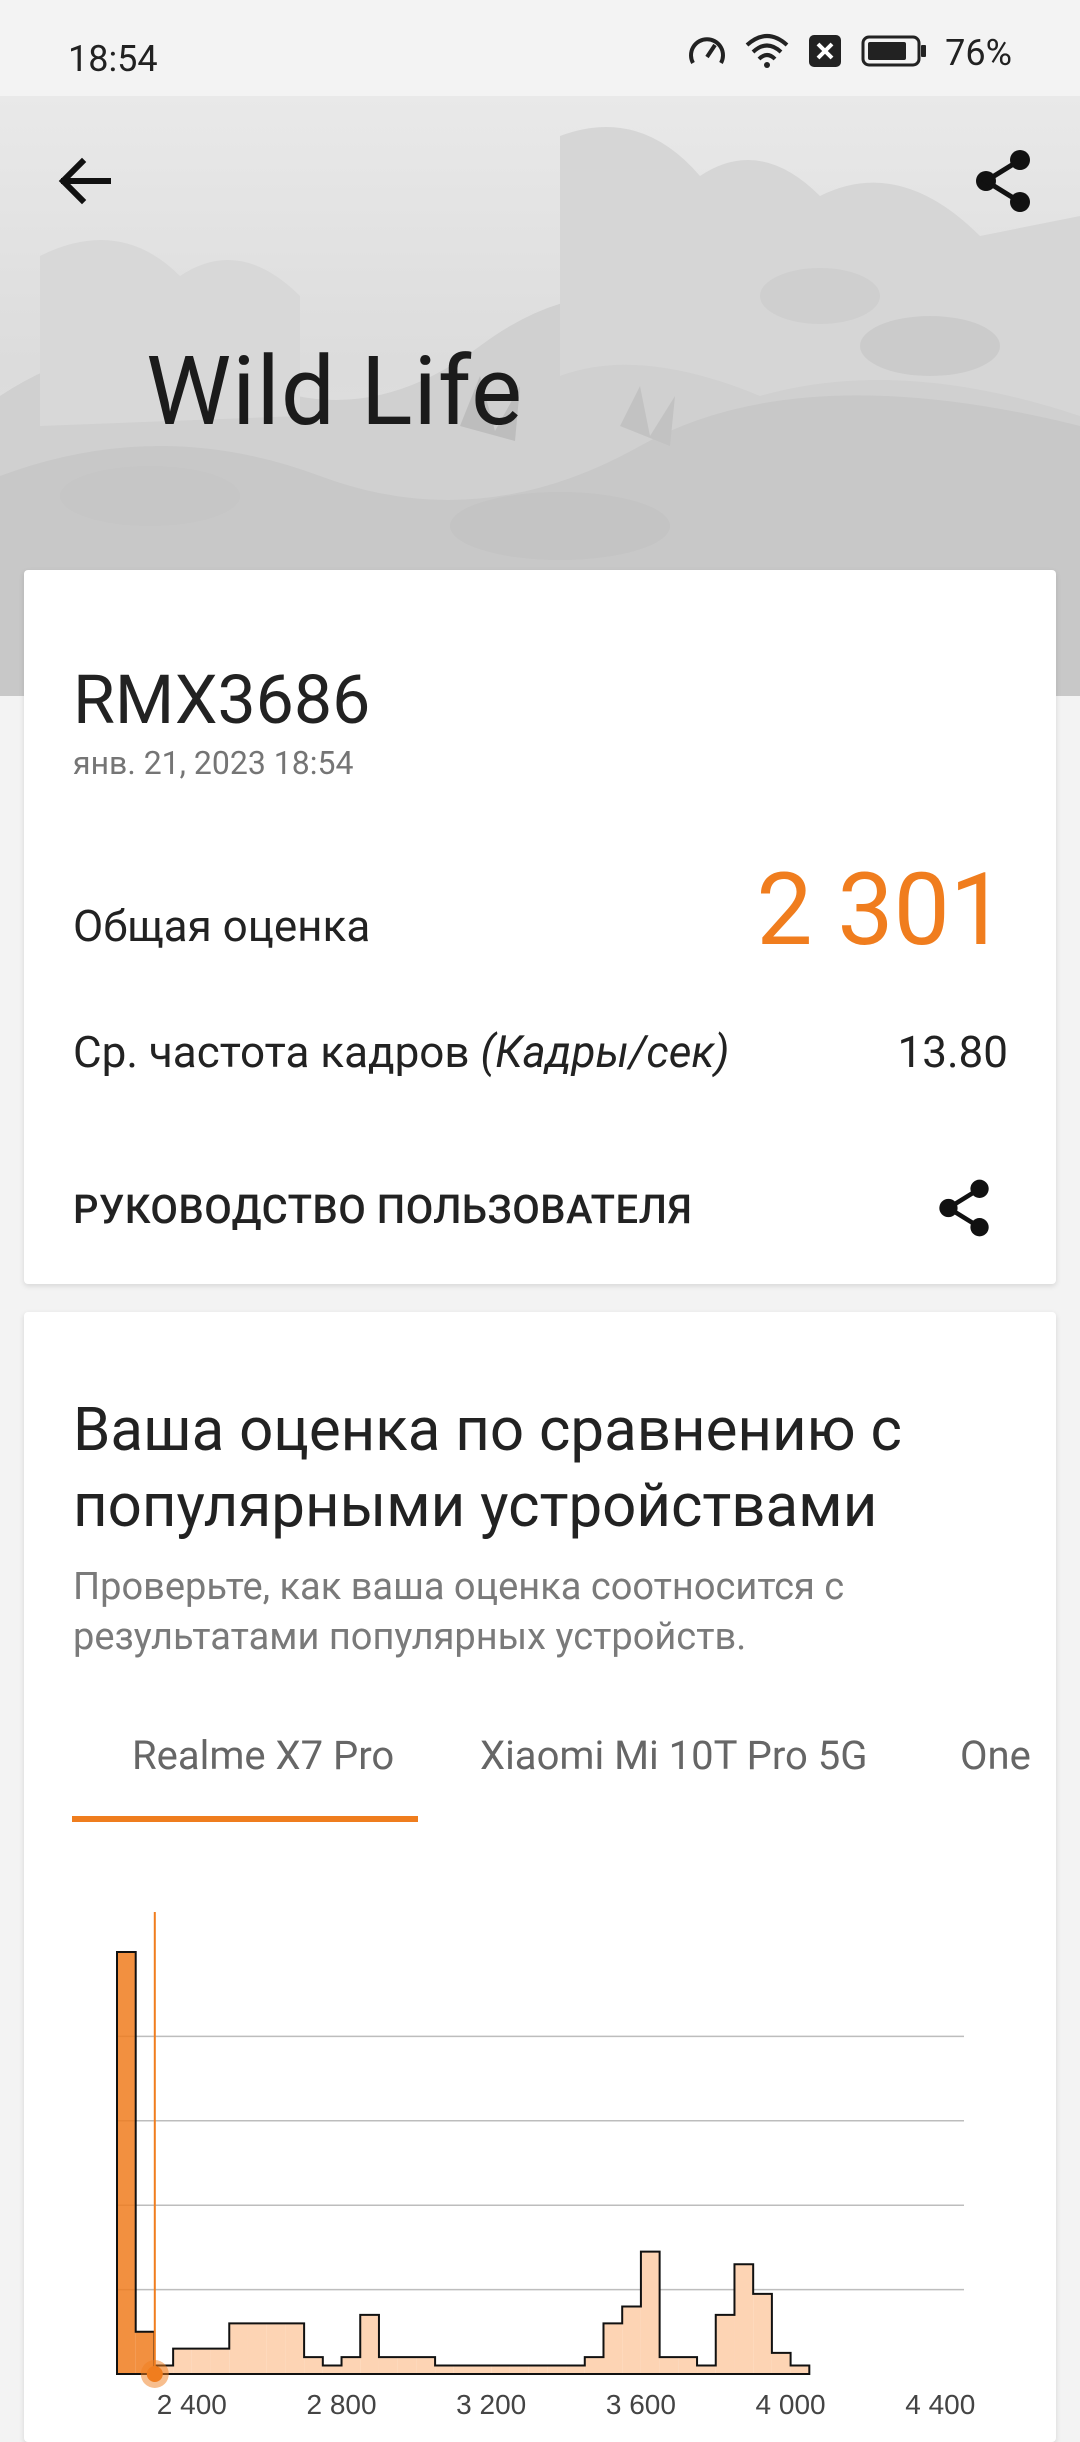 This screenshot has width=1080, height=2442. I want to click on x-tick-label: 4 000, so click(791, 2404).